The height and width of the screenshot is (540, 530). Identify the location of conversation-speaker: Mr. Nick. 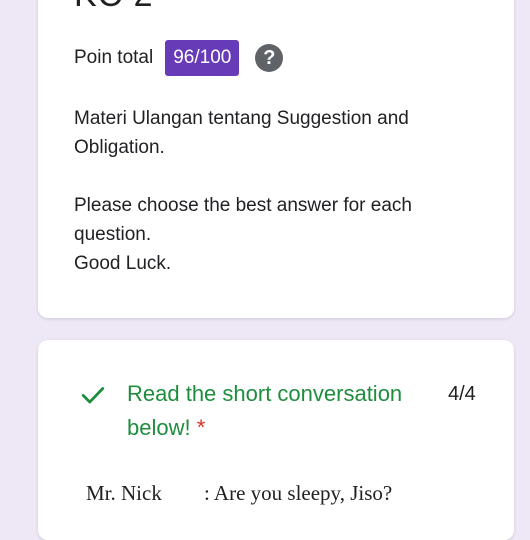
(124, 493).